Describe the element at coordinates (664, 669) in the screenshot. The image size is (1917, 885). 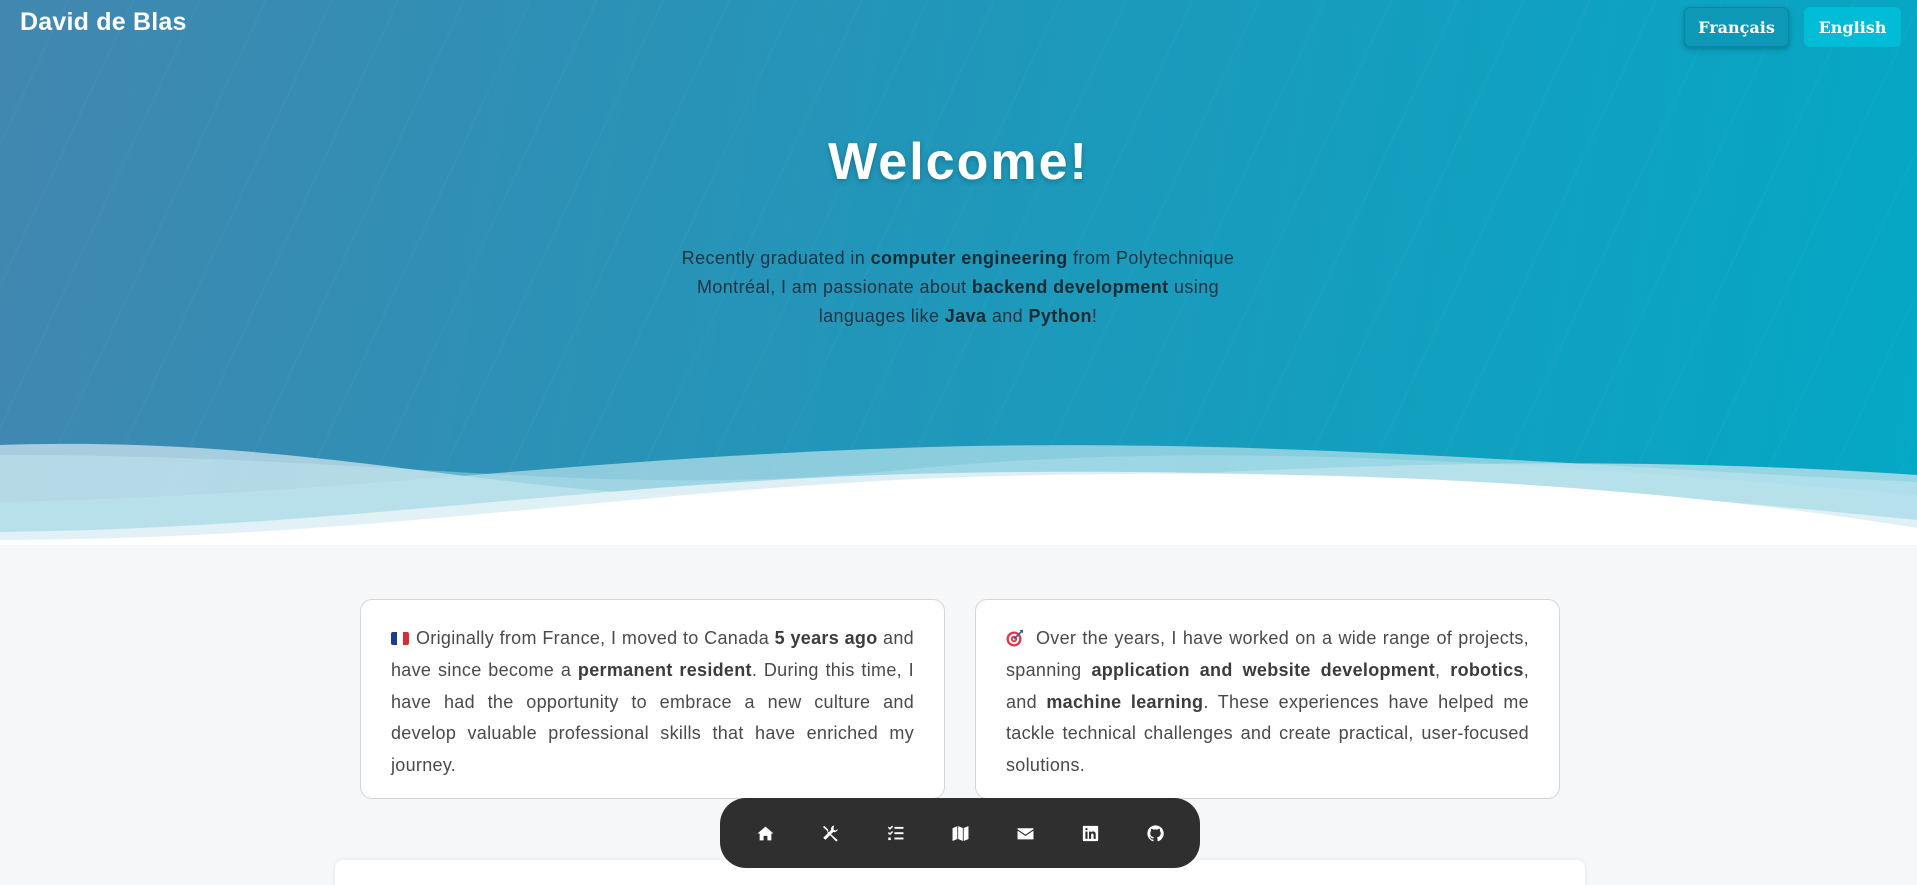
I see `card-highlight: permanent resident` at that location.